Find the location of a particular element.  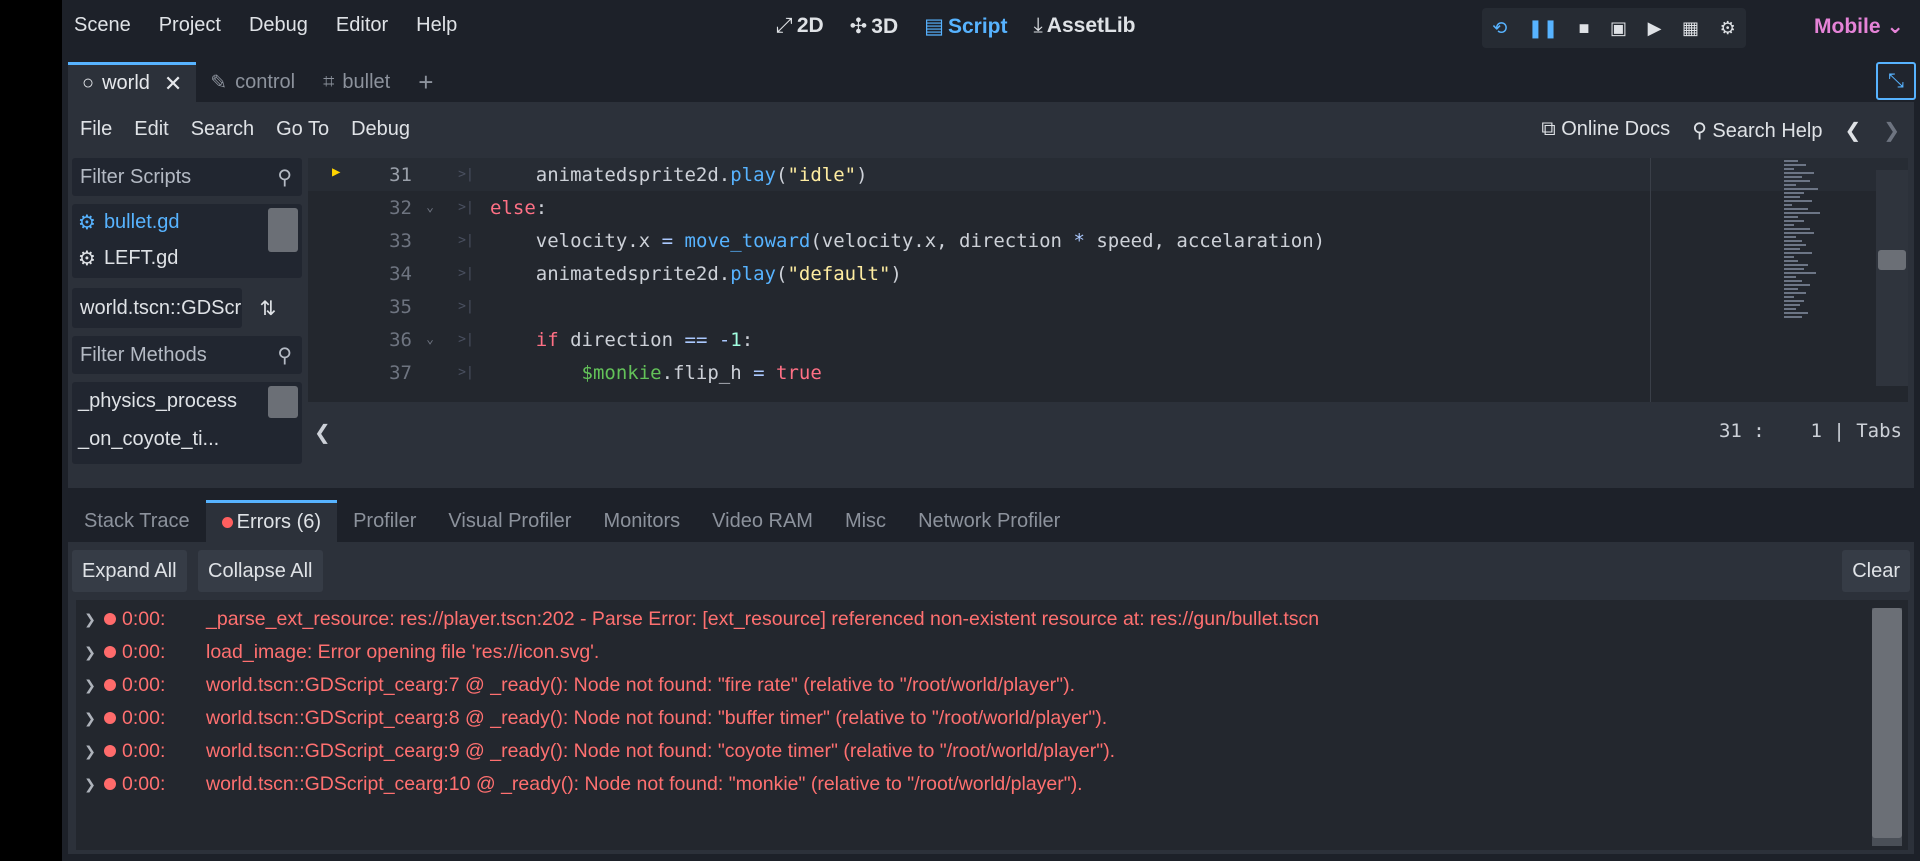

scene-script-row: world.tscn::GDScr ⇅ is located at coordinates (187, 308).